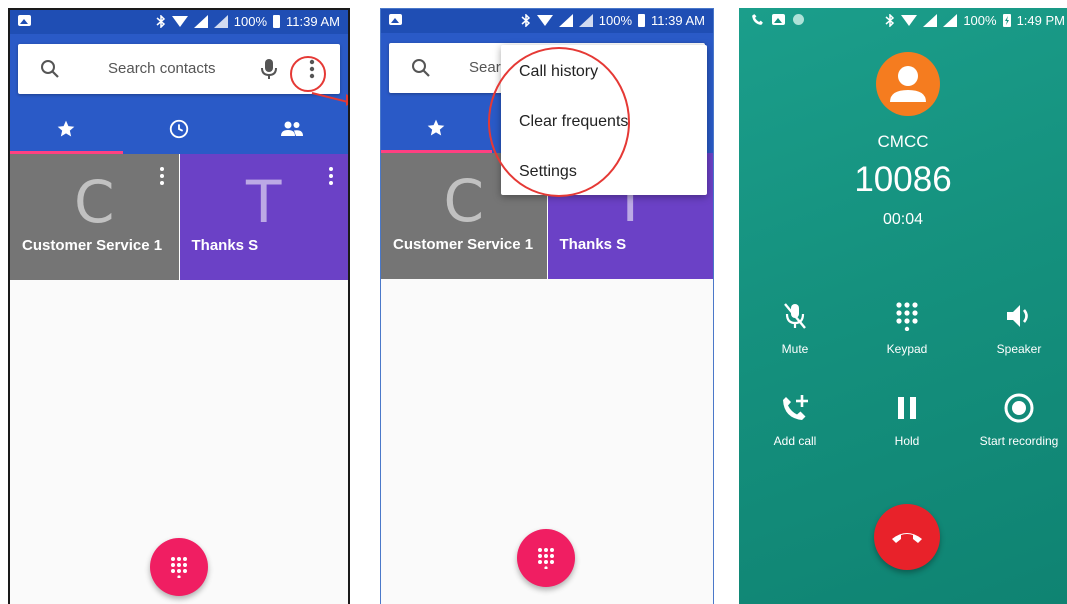 Image resolution: width=1067 pixels, height=604 pixels. I want to click on avatar, so click(908, 84).